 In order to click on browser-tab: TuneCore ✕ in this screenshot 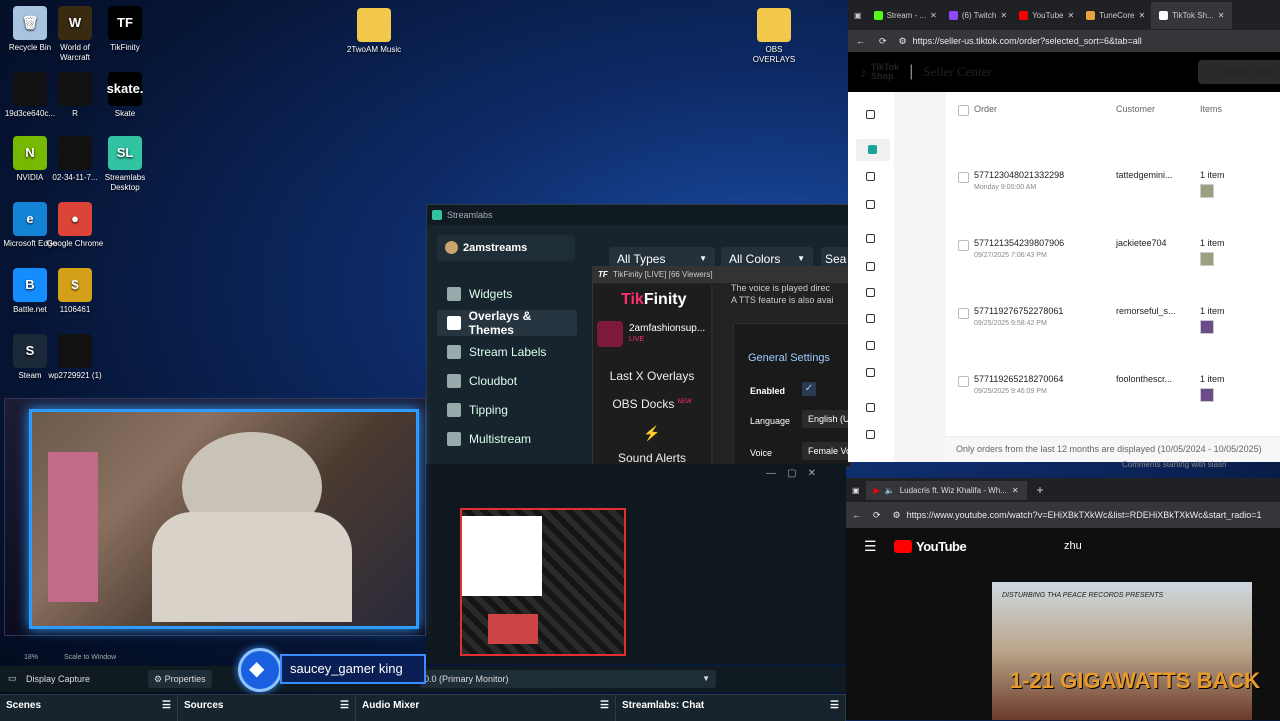, I will do `click(1115, 15)`.